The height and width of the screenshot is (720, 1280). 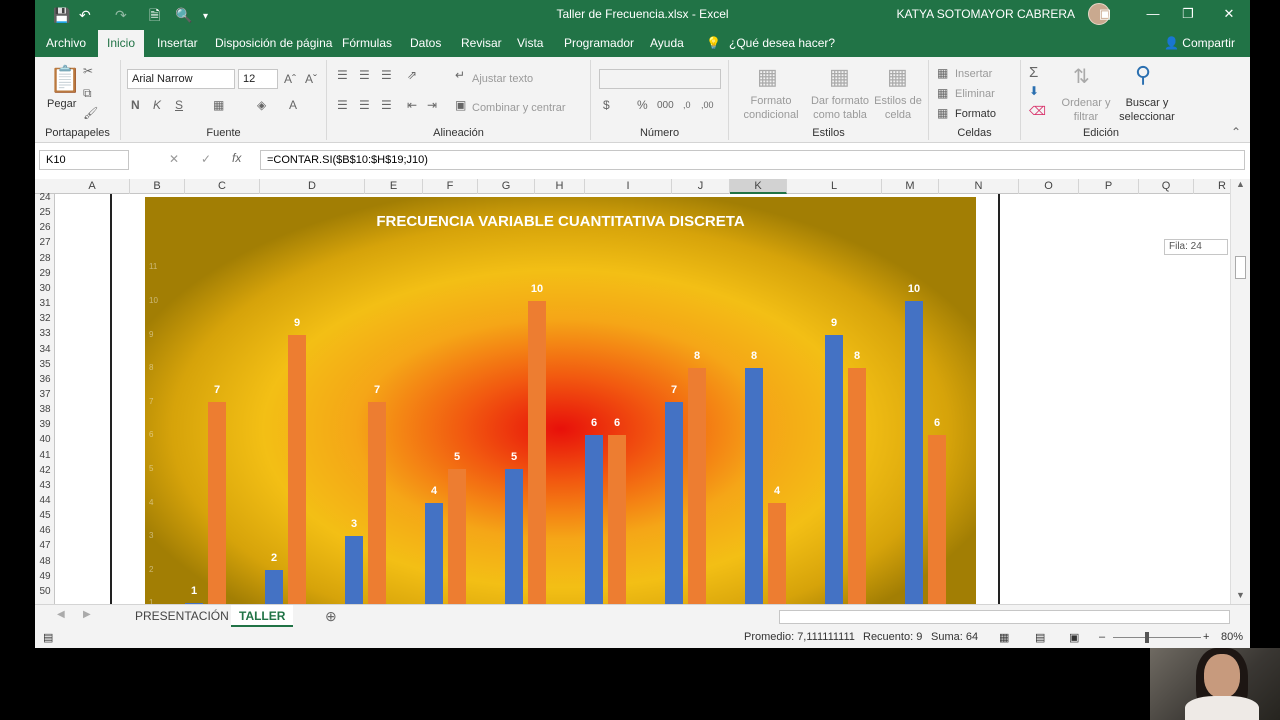 What do you see at coordinates (367, 43) in the screenshot?
I see `tab-formulas: Fórmulas` at bounding box center [367, 43].